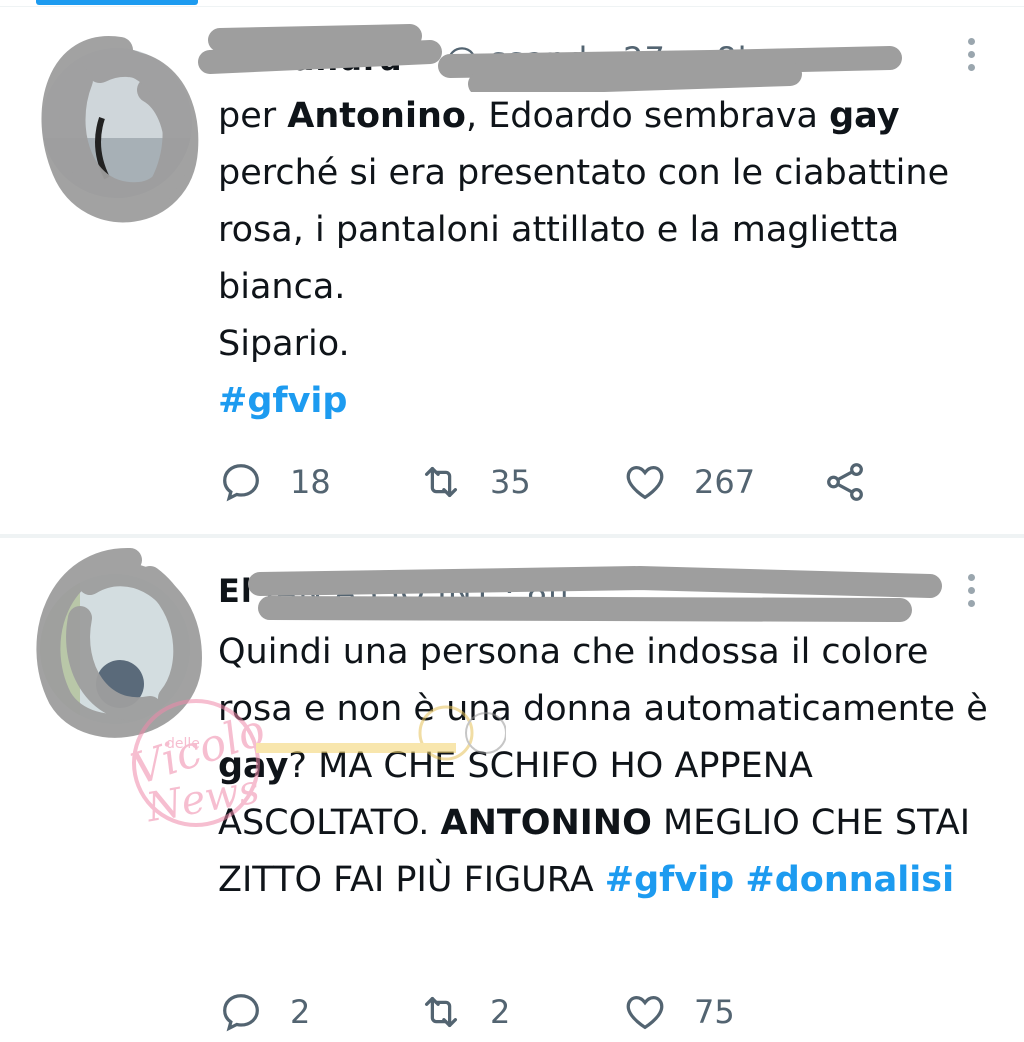 This screenshot has height=1042, width=1024. I want to click on like-count: 75, so click(714, 1012).